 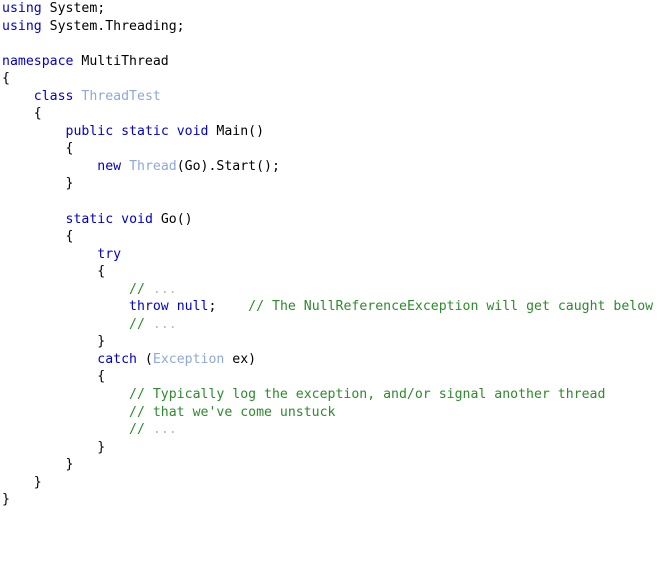 What do you see at coordinates (337, 413) in the screenshot?
I see `code-line: // that we've come unstuck` at bounding box center [337, 413].